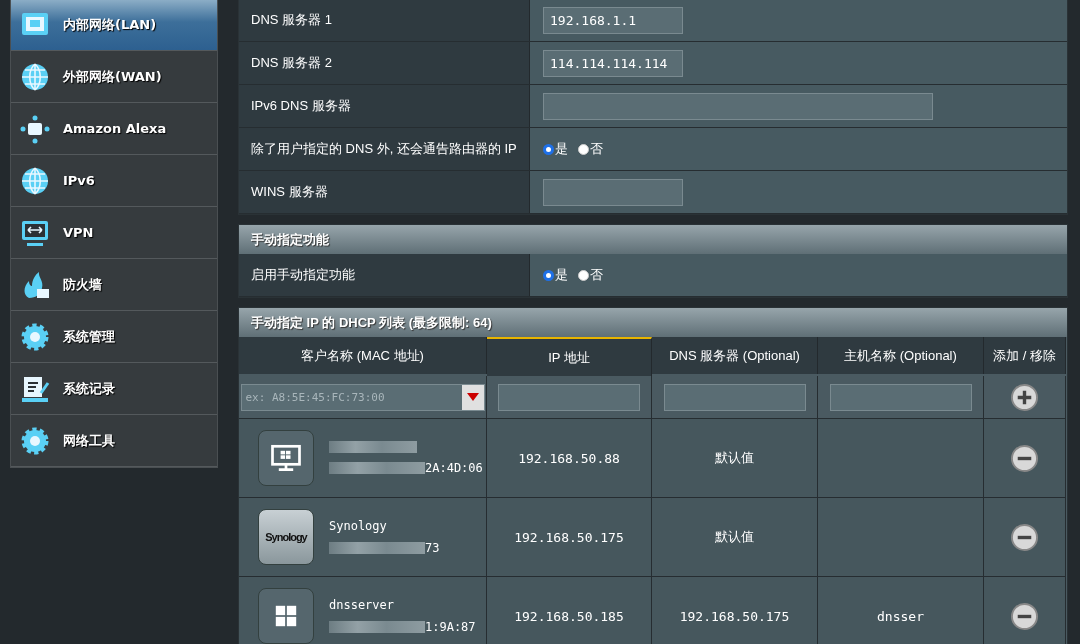  What do you see at coordinates (384, 275) in the screenshot?
I see `setting-label: 启用手动指定功能` at bounding box center [384, 275].